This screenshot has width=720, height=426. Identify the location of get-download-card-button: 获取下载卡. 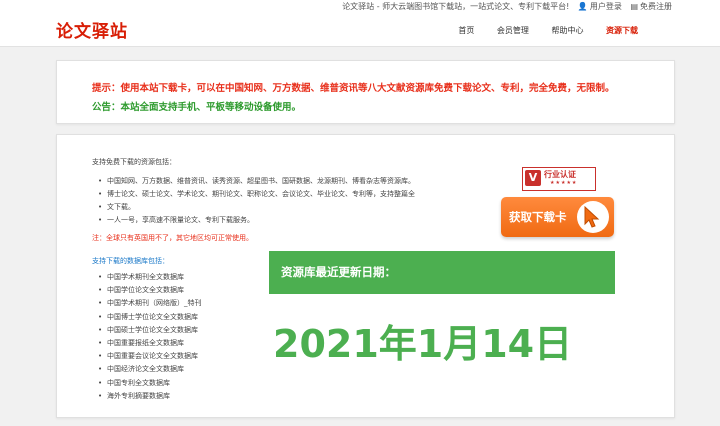
(557, 217).